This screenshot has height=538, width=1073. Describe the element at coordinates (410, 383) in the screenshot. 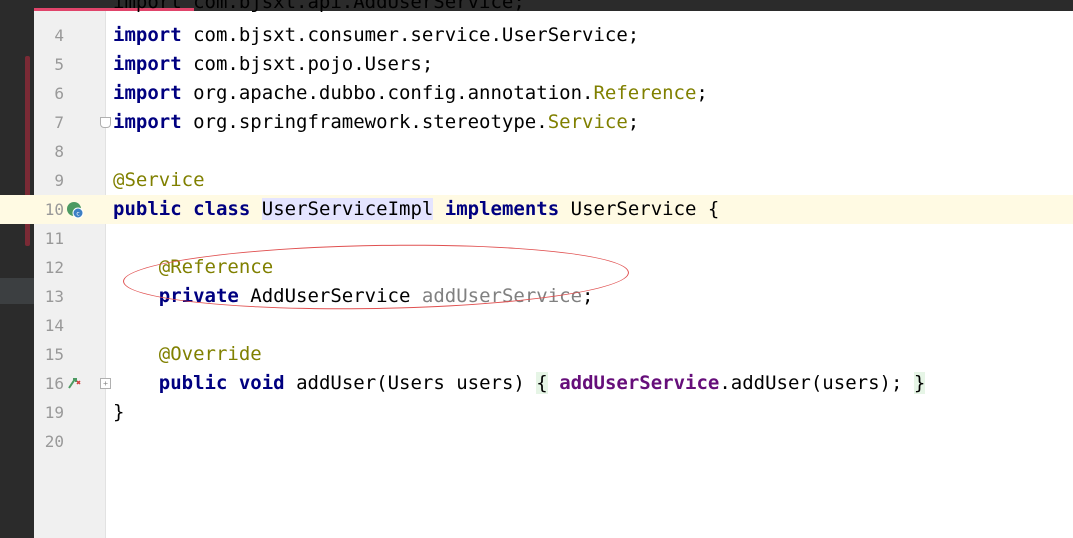

I see `code-token: addUser(Users users)` at that location.